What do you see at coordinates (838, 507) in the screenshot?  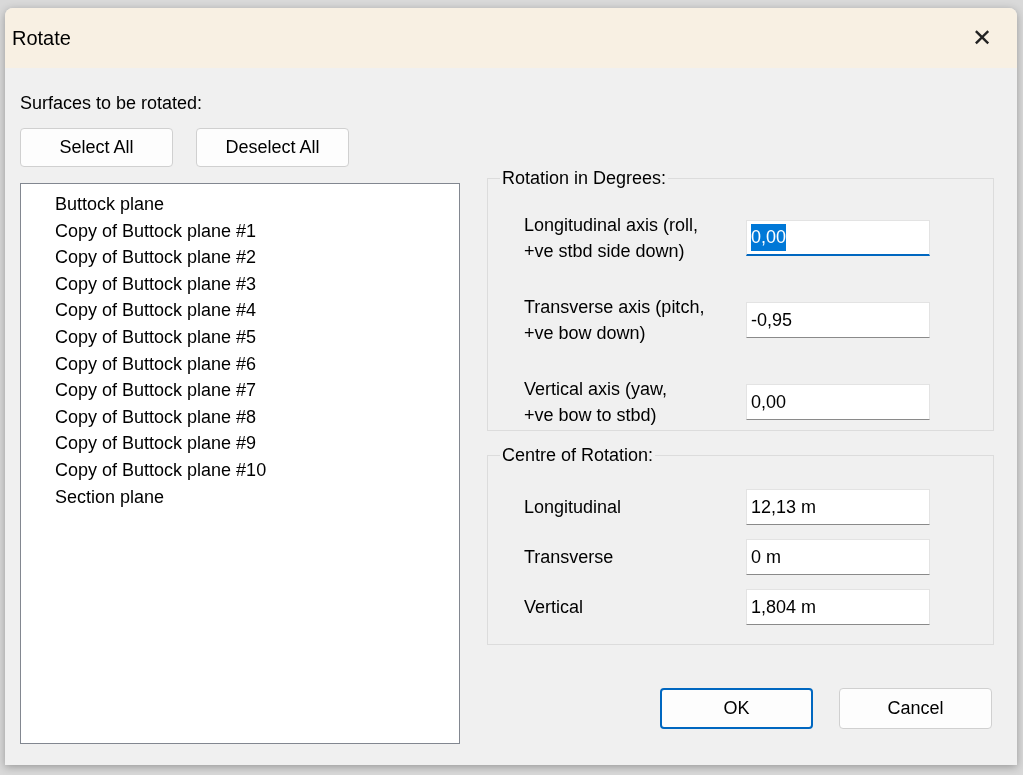 I see `input-field: 12,13 m` at bounding box center [838, 507].